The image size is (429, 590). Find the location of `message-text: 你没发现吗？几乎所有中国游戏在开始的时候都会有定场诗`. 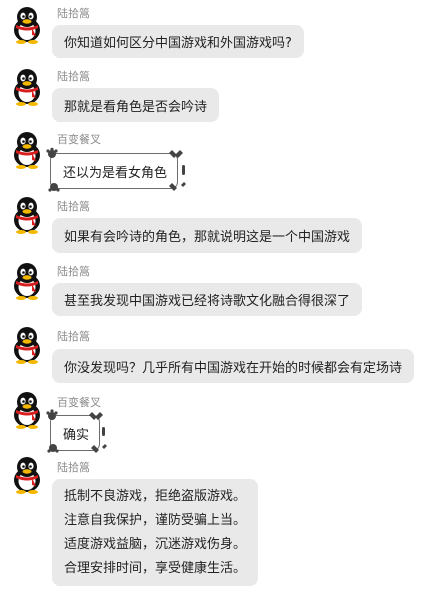

message-text: 你没发现吗？几乎所有中国游戏在开始的时候都会有定场诗 is located at coordinates (233, 368).